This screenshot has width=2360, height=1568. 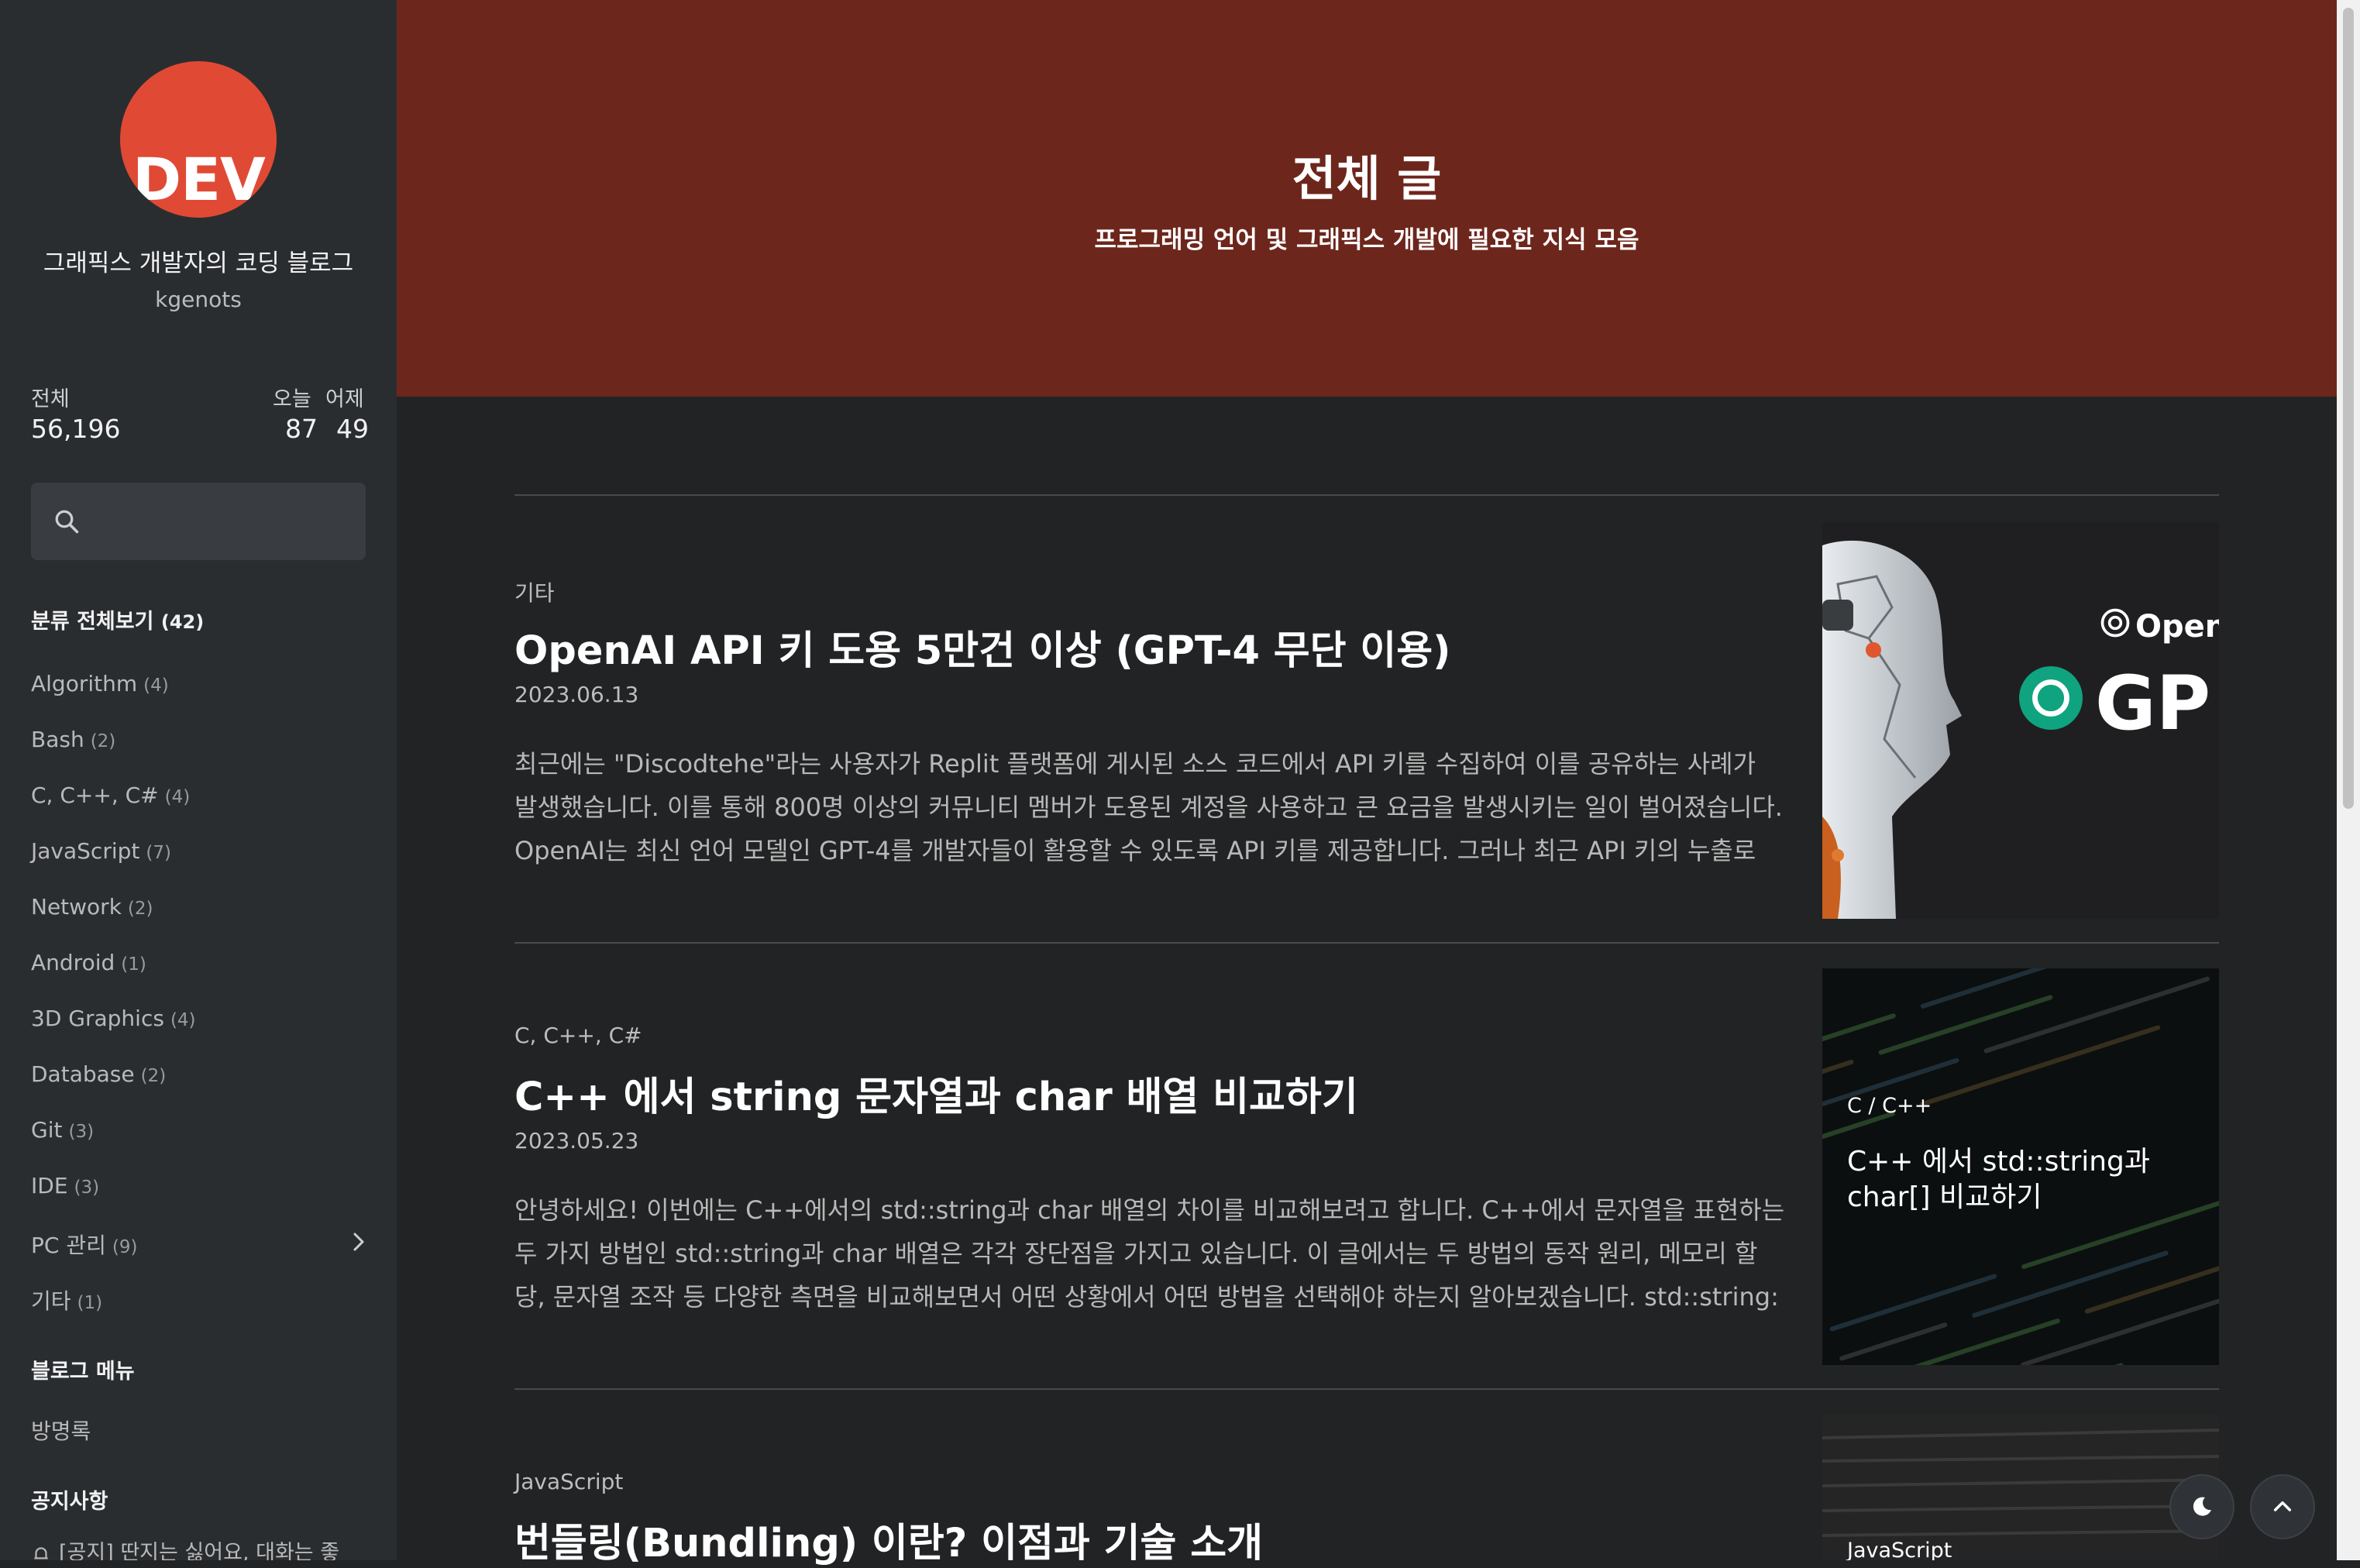 I want to click on post-date: 2023.06.13, so click(x=576, y=694).